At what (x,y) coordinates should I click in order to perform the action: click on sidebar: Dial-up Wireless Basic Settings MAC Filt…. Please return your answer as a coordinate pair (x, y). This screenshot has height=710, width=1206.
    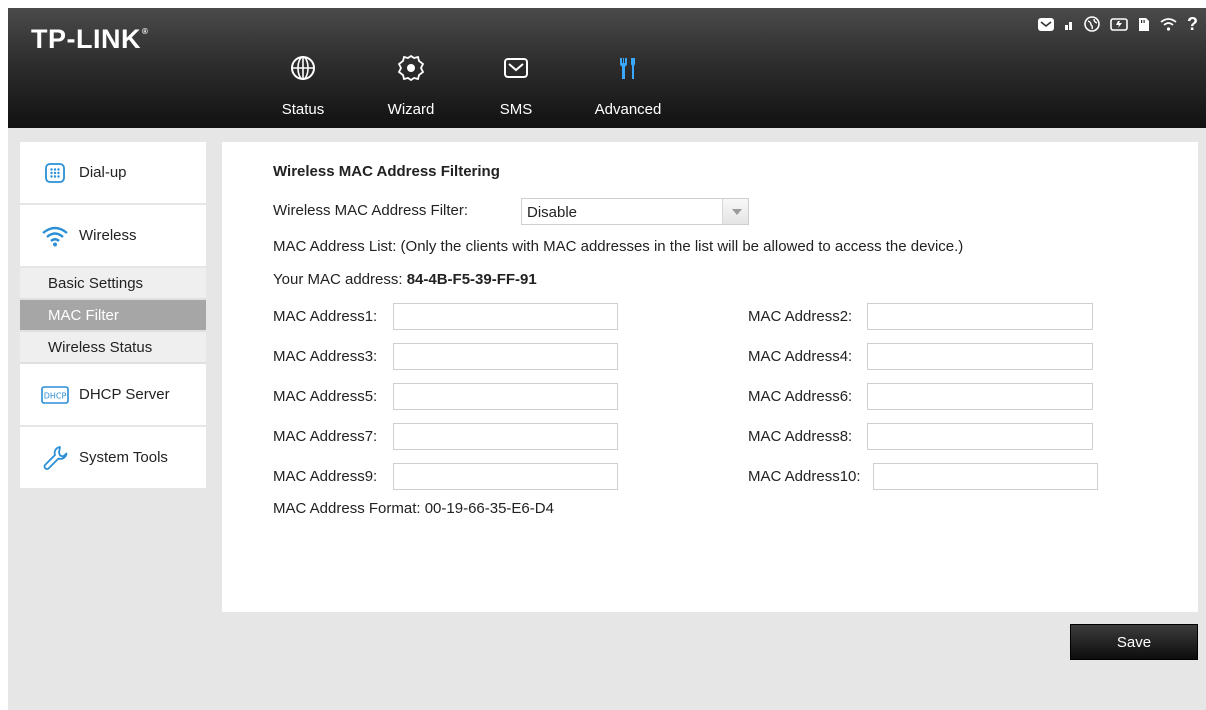
    Looking at the image, I should click on (113, 316).